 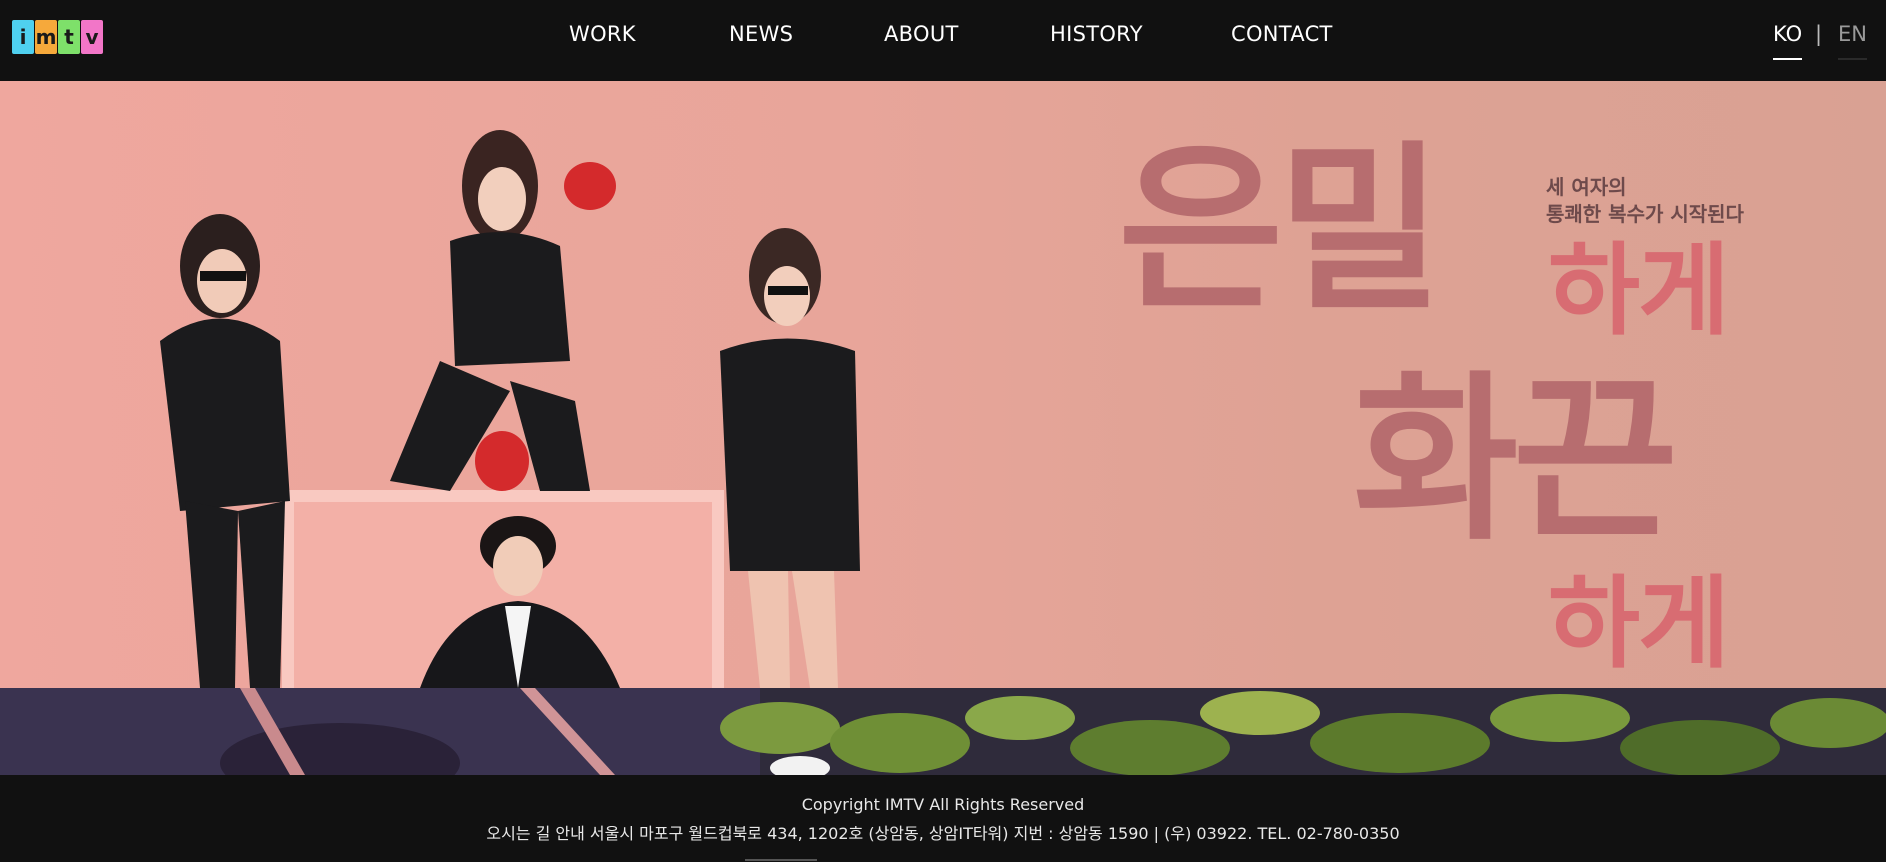 I want to click on hero-title-line2: 화끈, so click(x=1515, y=460).